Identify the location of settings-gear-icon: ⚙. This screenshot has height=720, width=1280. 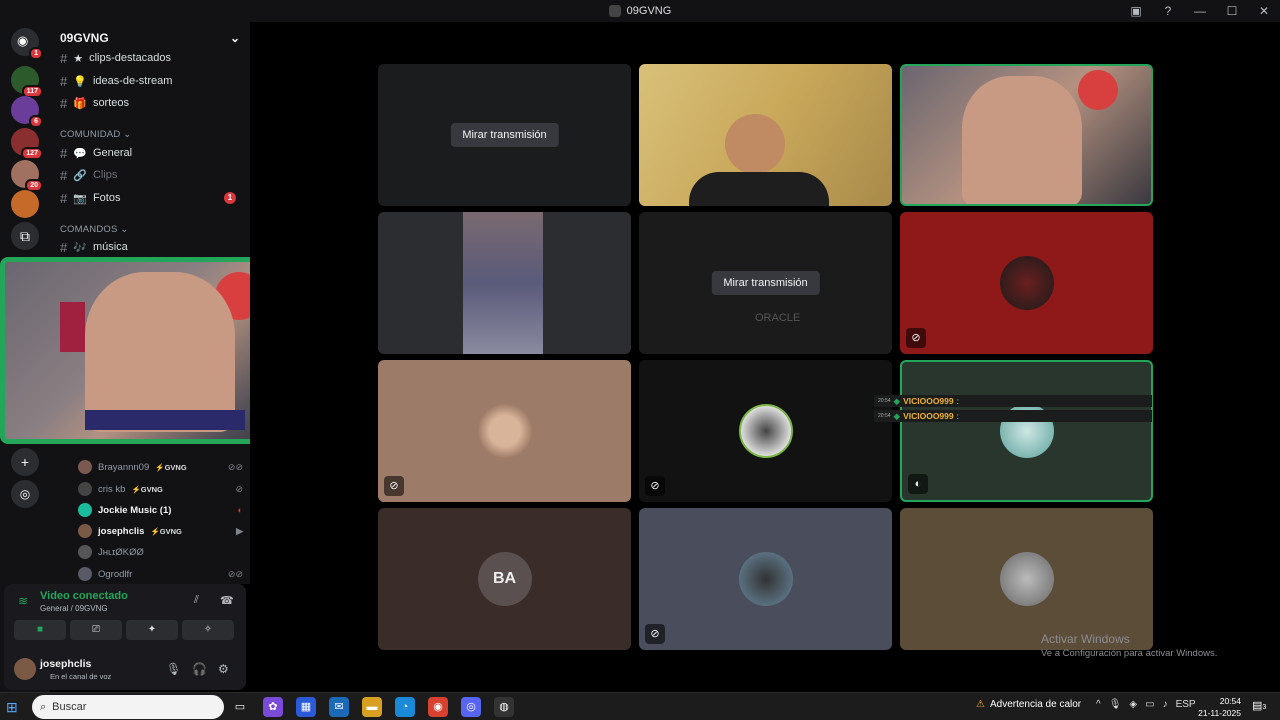
(223, 669).